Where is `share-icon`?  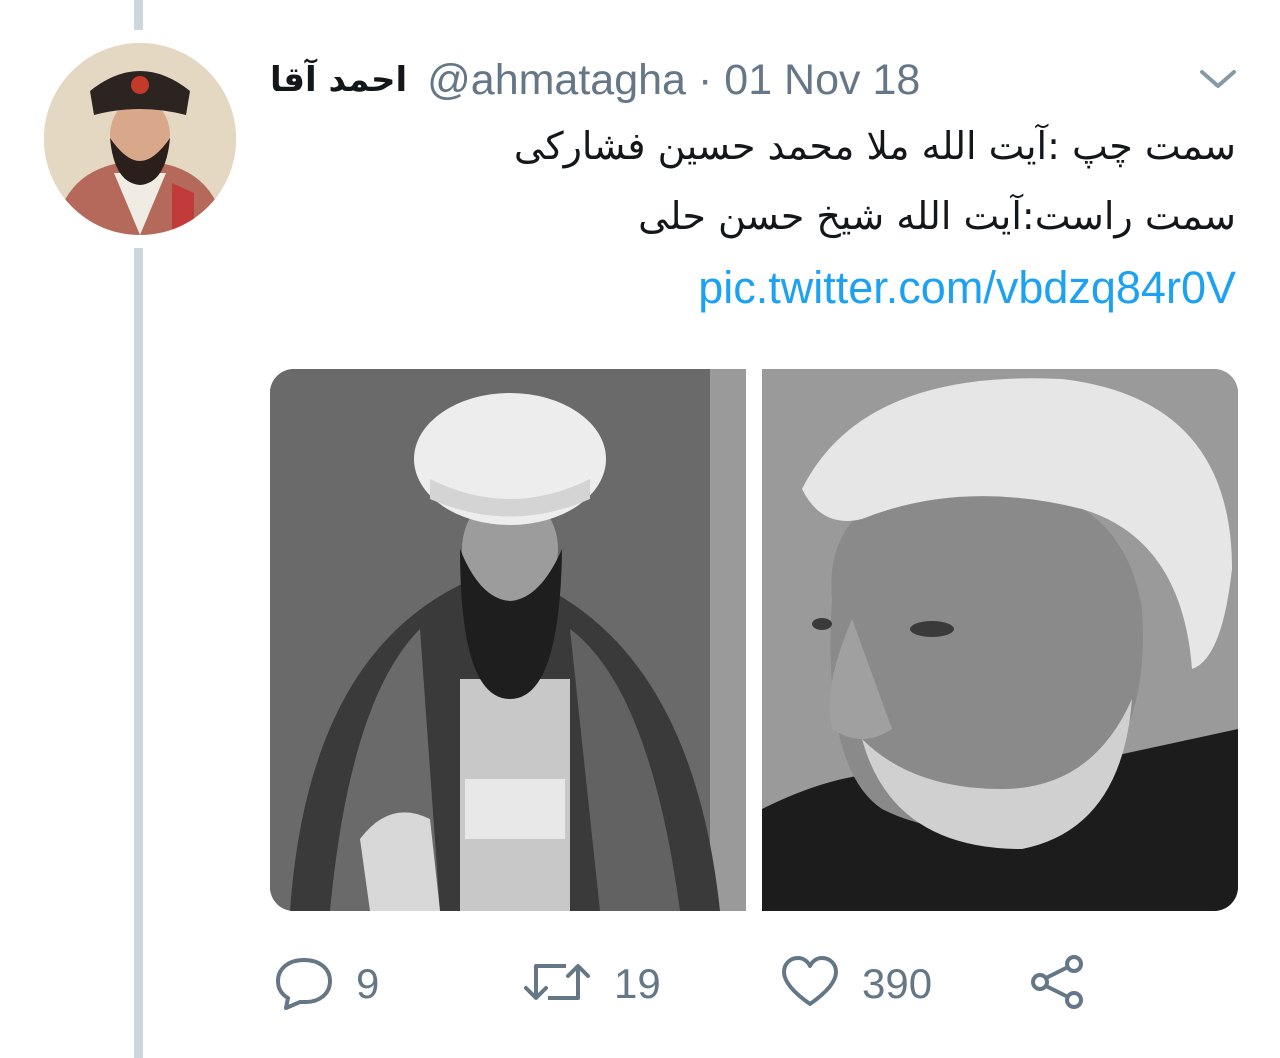
share-icon is located at coordinates (1058, 984).